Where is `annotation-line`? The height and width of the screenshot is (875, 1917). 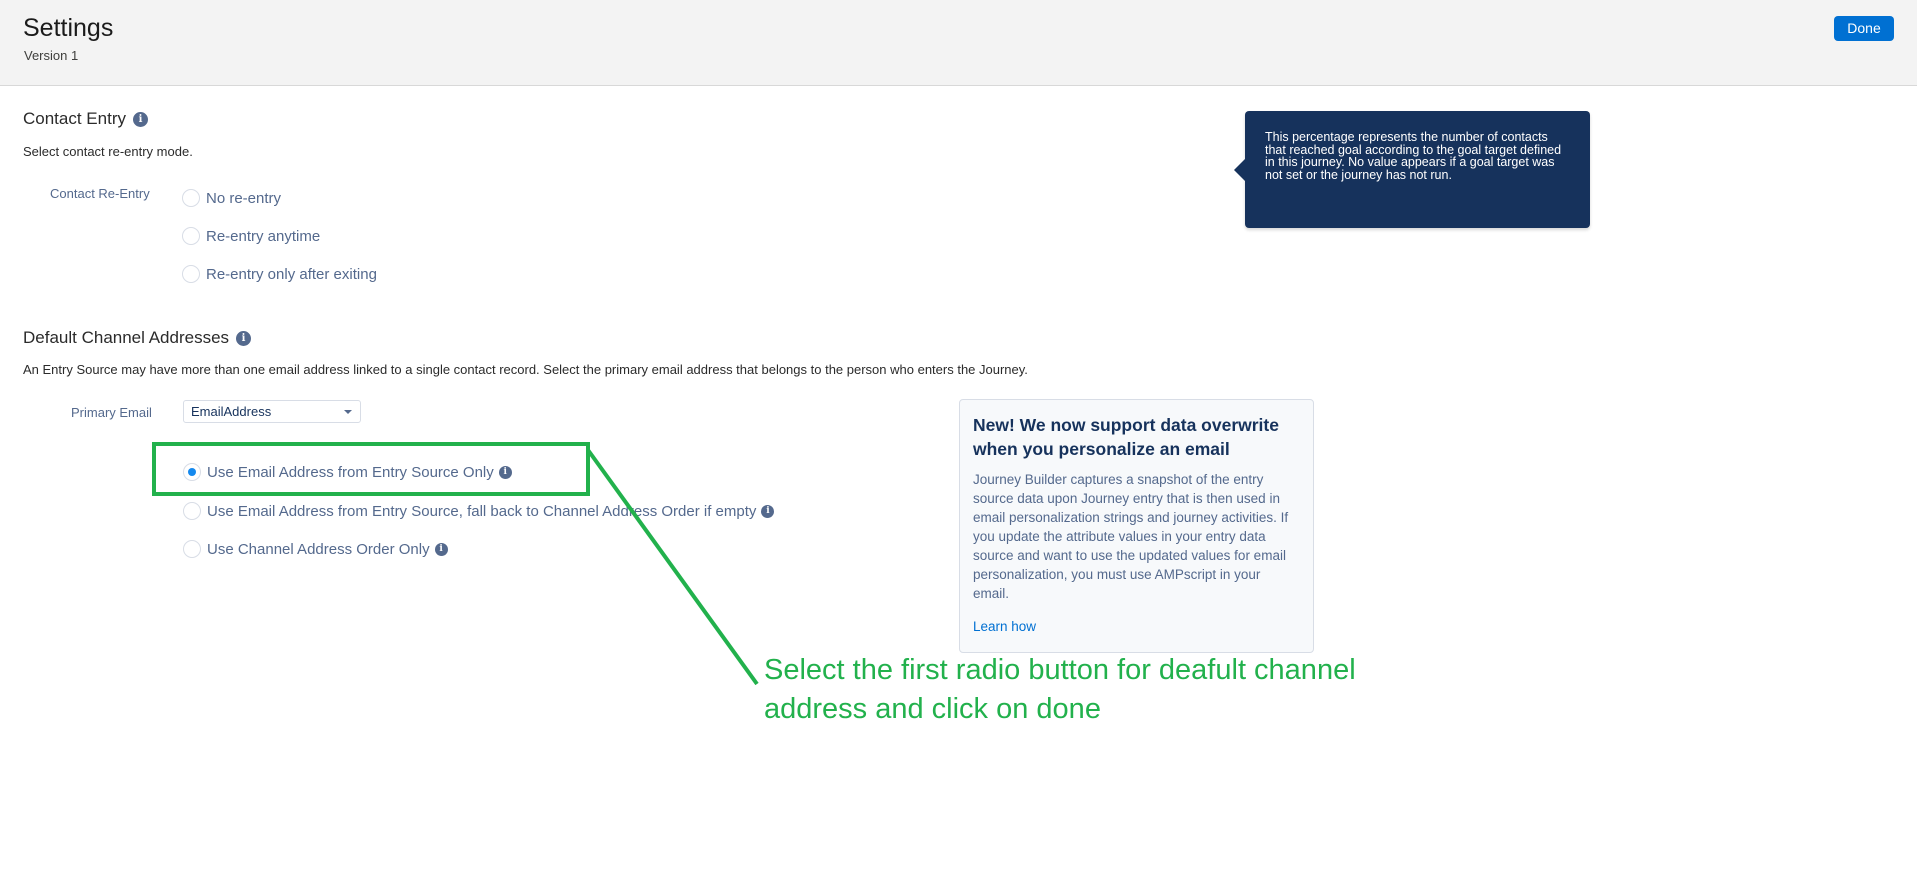 annotation-line is located at coordinates (672, 567).